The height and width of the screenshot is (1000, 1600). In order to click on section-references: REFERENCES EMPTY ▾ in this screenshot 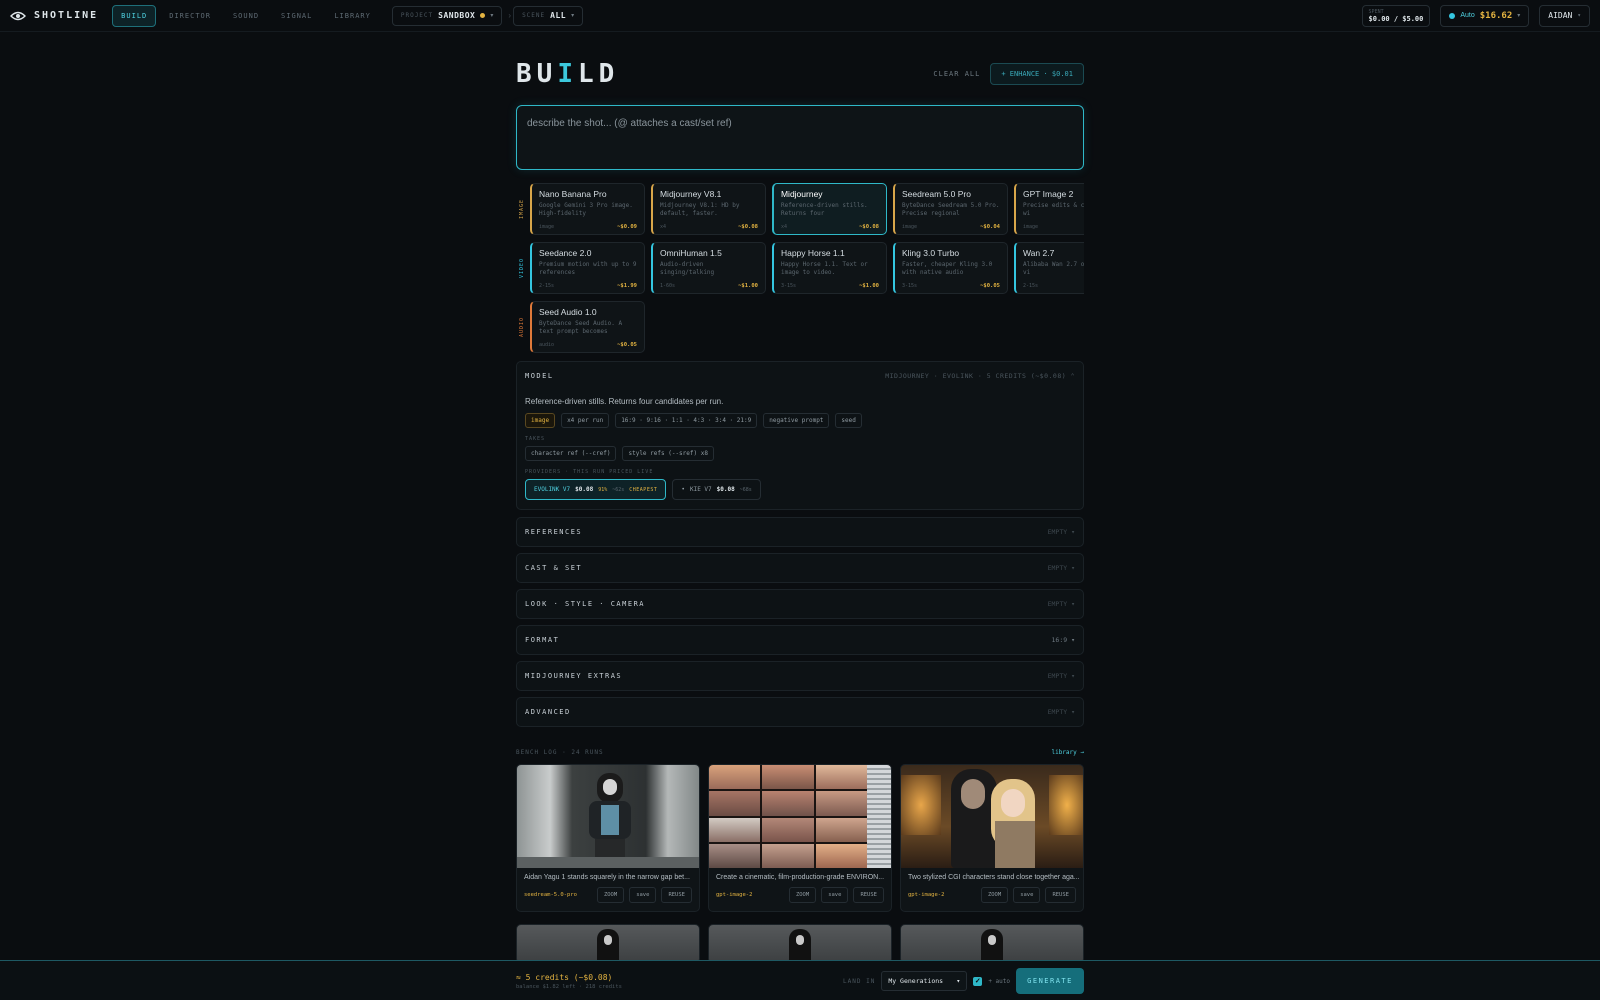, I will do `click(800, 532)`.